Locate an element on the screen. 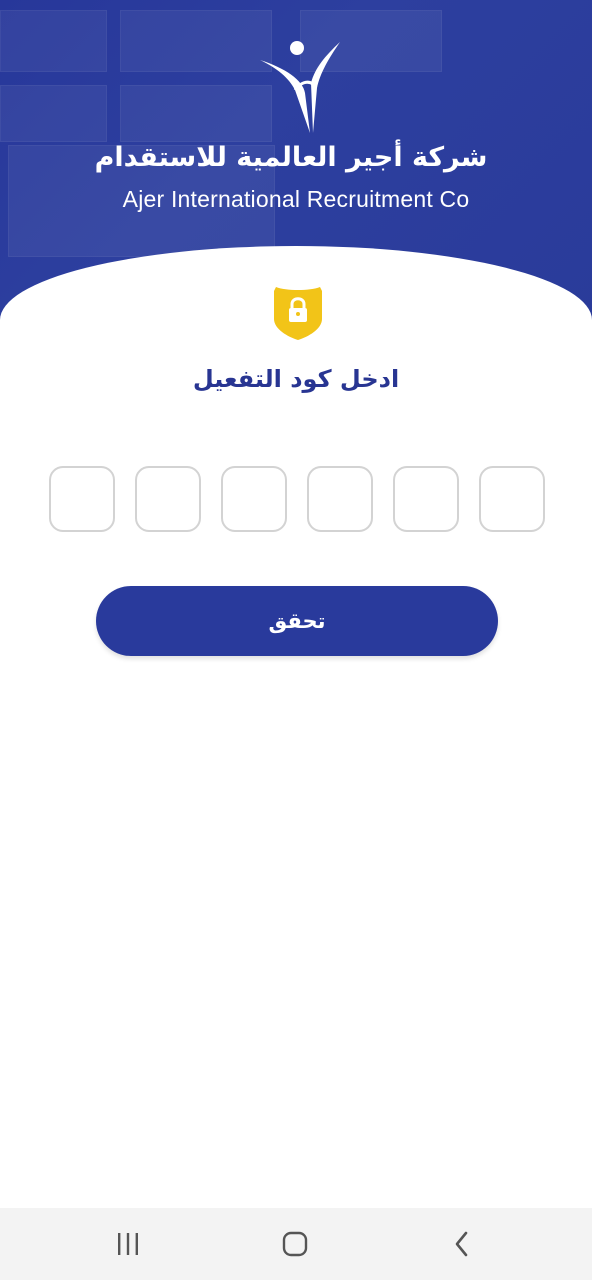 This screenshot has height=1280, width=592. verify-button: تحقق is located at coordinates (297, 621).